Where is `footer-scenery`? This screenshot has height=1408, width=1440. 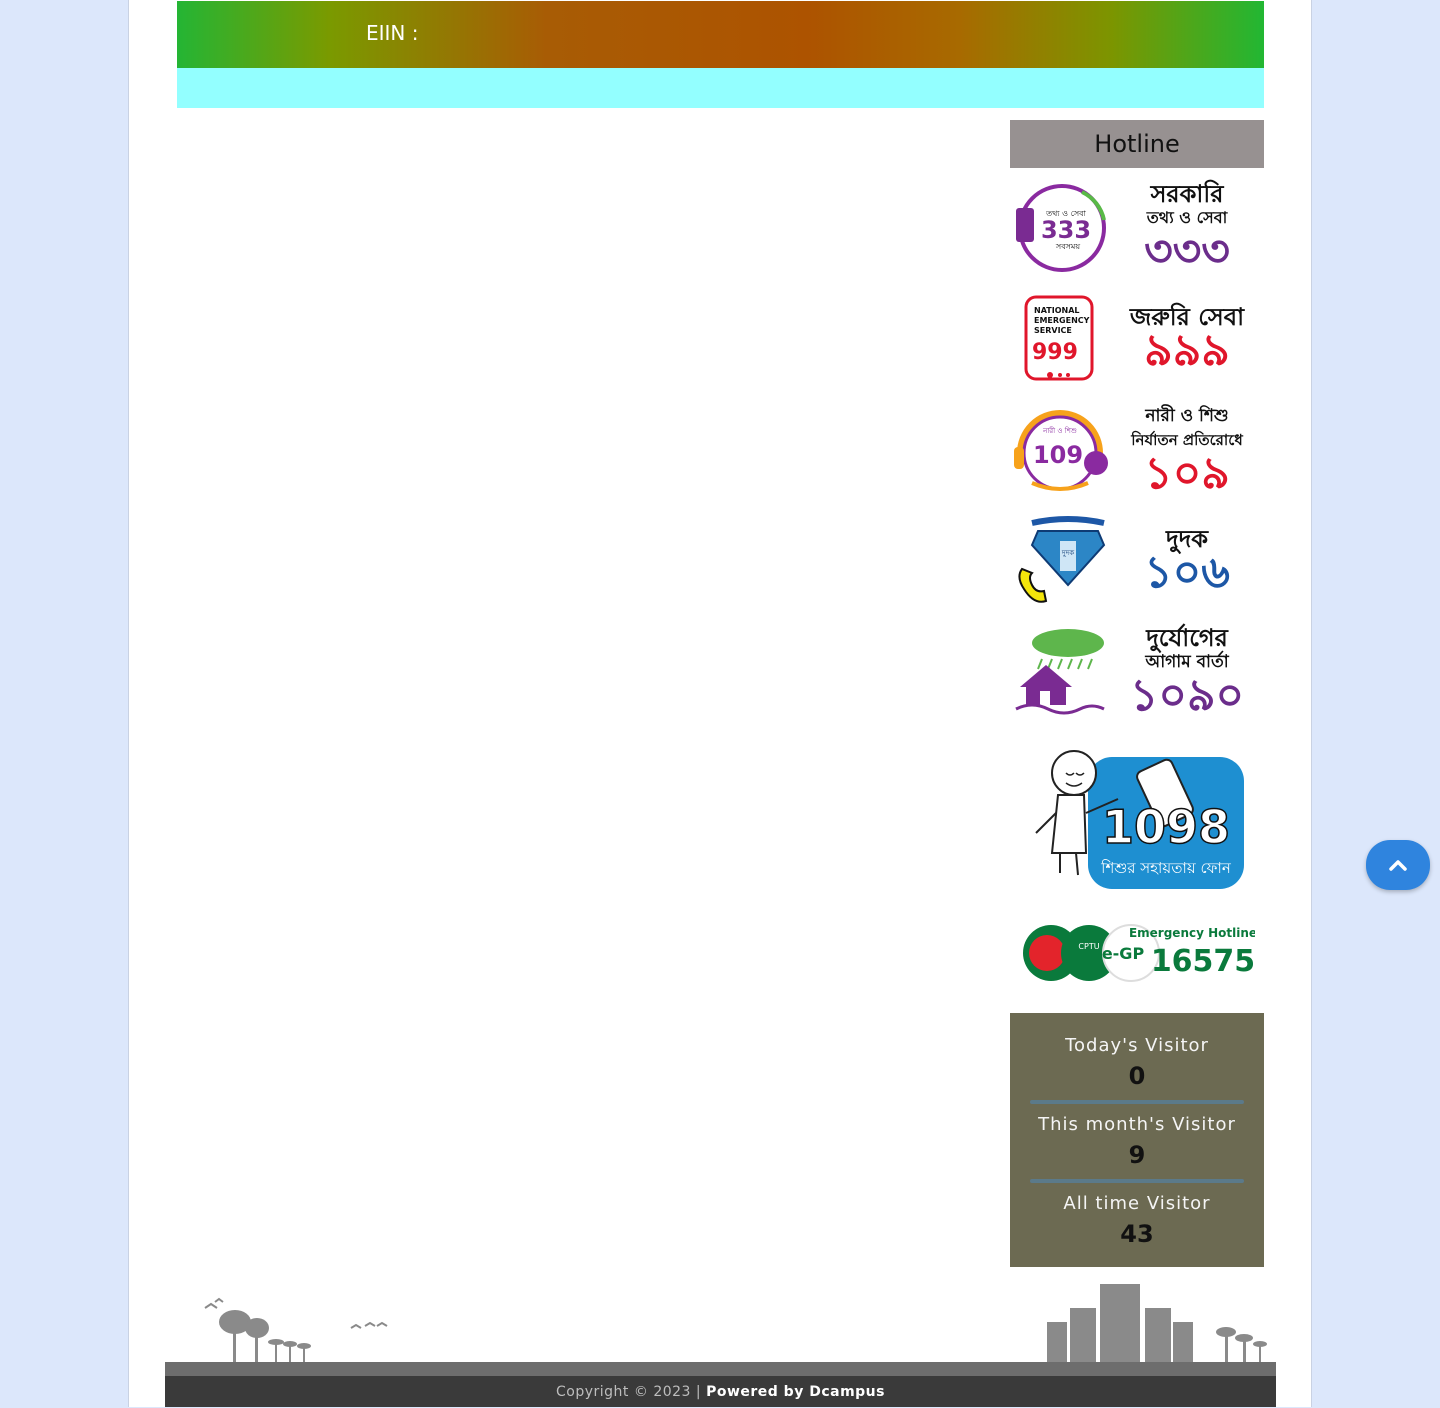 footer-scenery is located at coordinates (720, 1321).